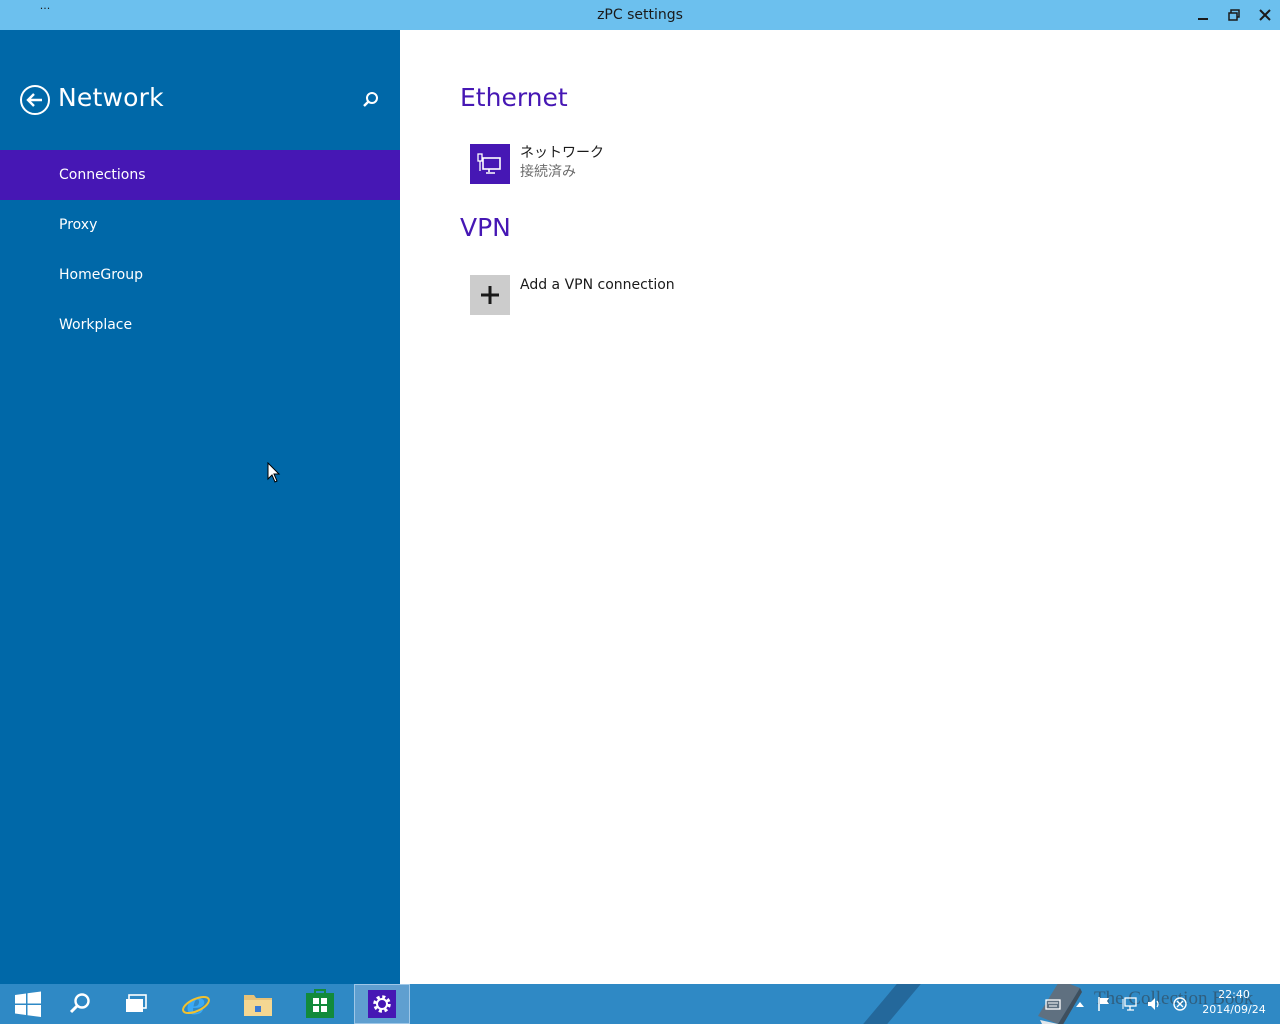 This screenshot has width=1280, height=1024. I want to click on svg-text: e, so click(195, 1004).